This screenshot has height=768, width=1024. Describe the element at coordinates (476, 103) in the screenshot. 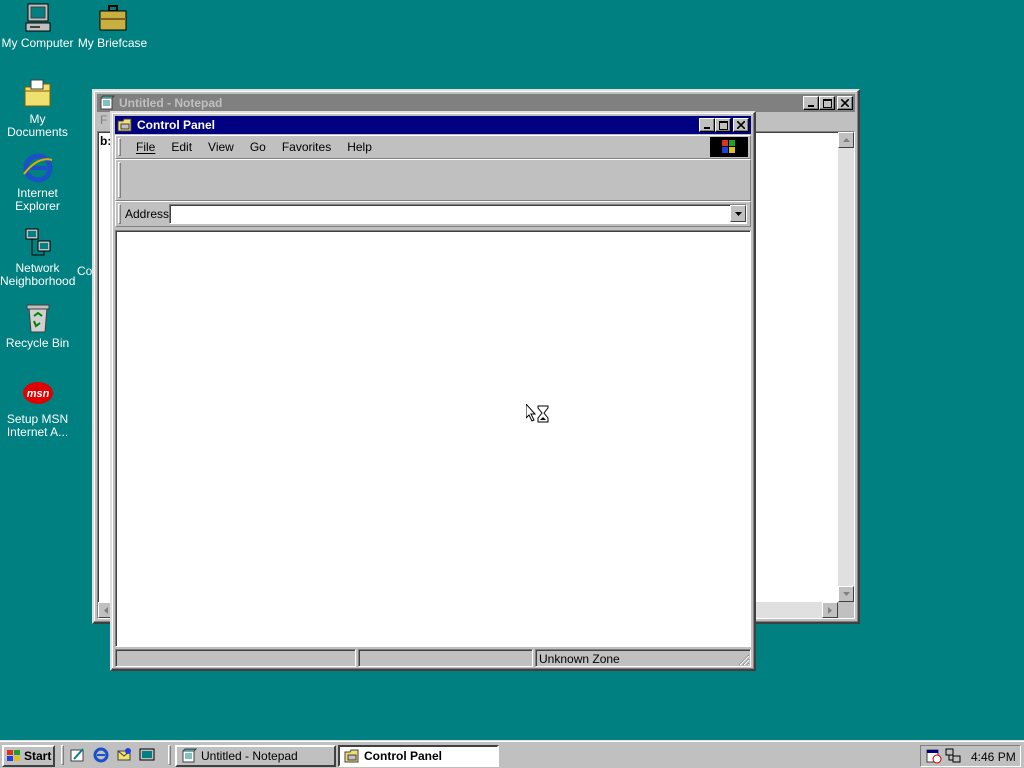

I see `notepad-titlebar: Untitled - Notepad` at that location.